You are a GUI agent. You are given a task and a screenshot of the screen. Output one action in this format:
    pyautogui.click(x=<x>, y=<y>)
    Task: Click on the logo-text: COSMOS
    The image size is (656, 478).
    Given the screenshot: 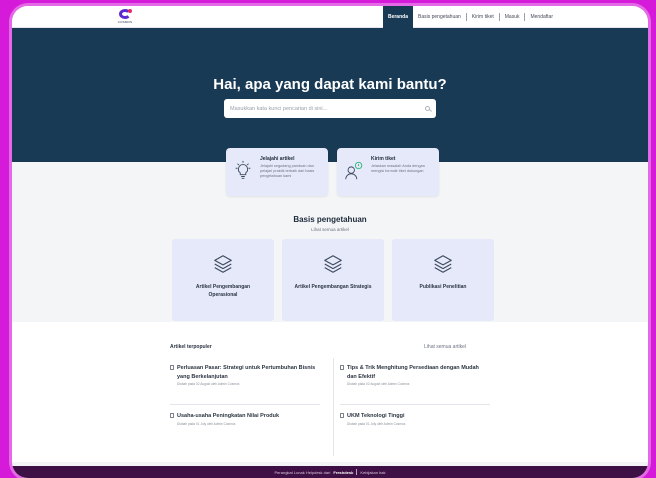 What is the action you would take?
    pyautogui.click(x=125, y=22)
    